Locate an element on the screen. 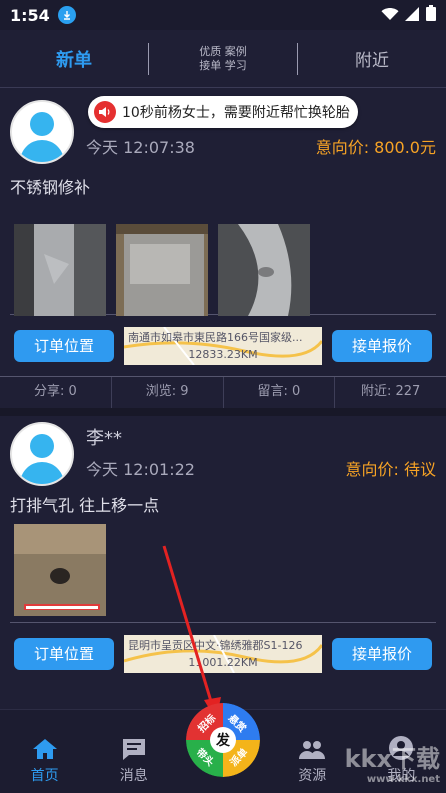  map-distance: 12833.23KM is located at coordinates (223, 354).